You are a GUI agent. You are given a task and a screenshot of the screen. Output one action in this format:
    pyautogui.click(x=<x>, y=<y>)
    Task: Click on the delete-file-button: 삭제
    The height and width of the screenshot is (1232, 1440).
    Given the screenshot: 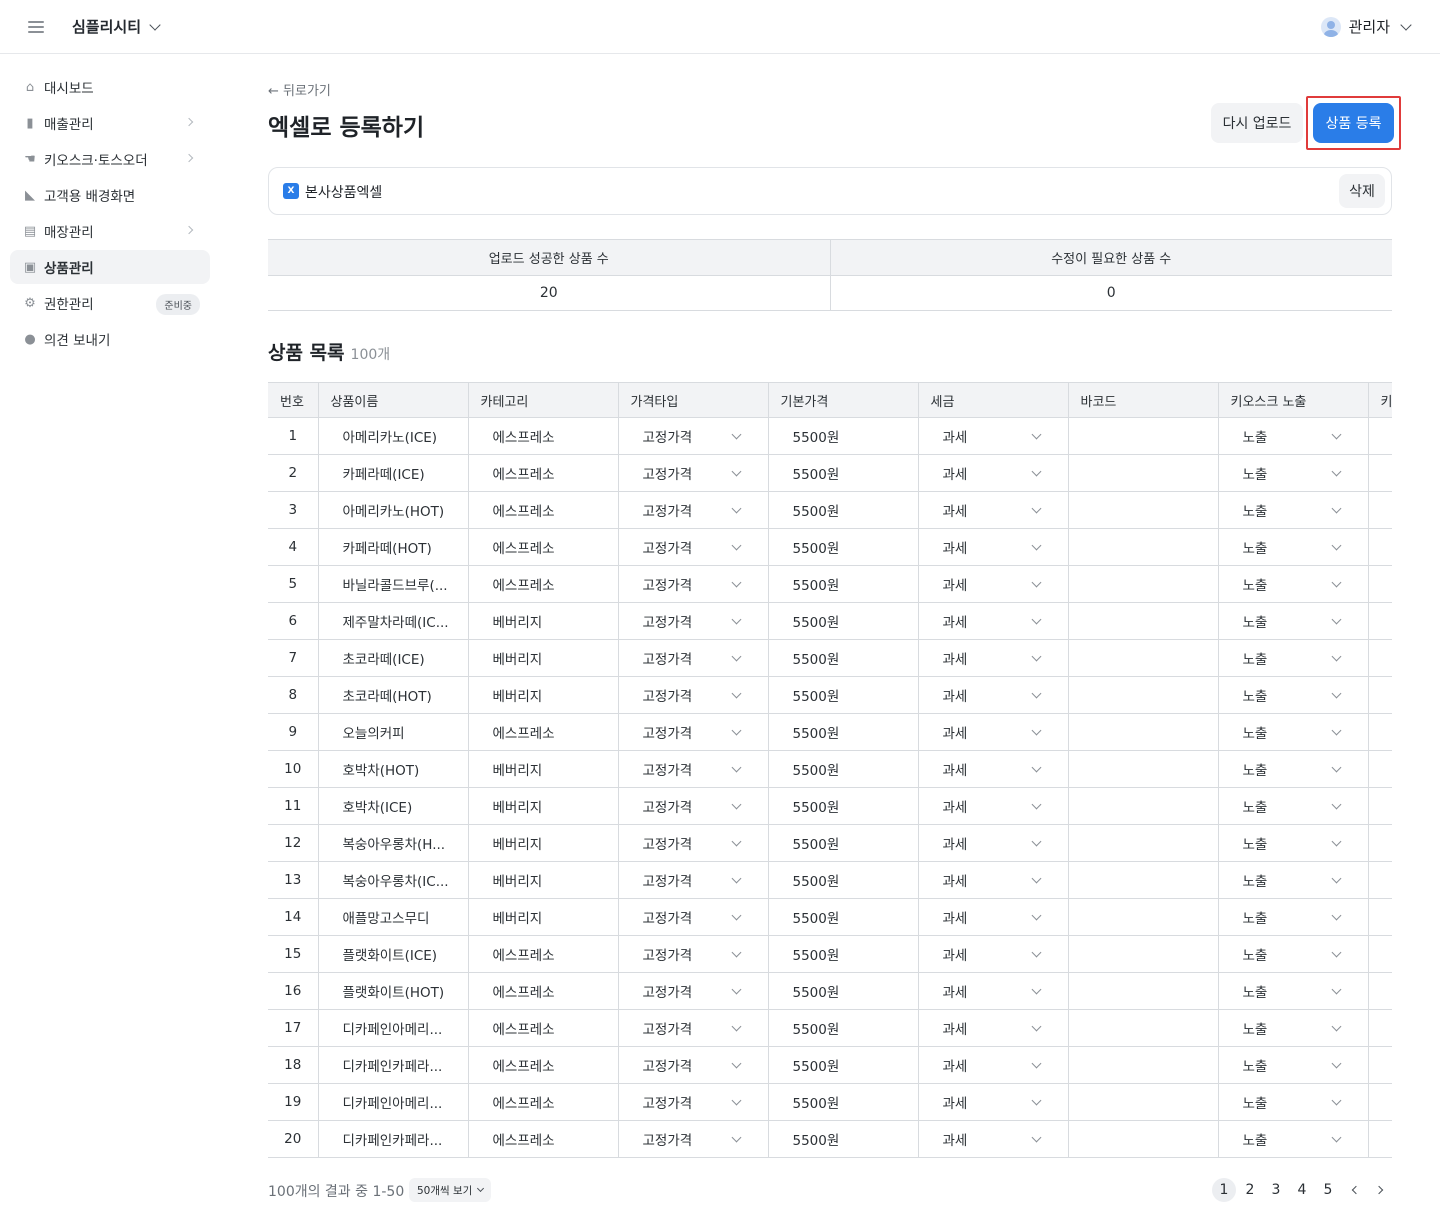 What is the action you would take?
    pyautogui.click(x=1362, y=191)
    